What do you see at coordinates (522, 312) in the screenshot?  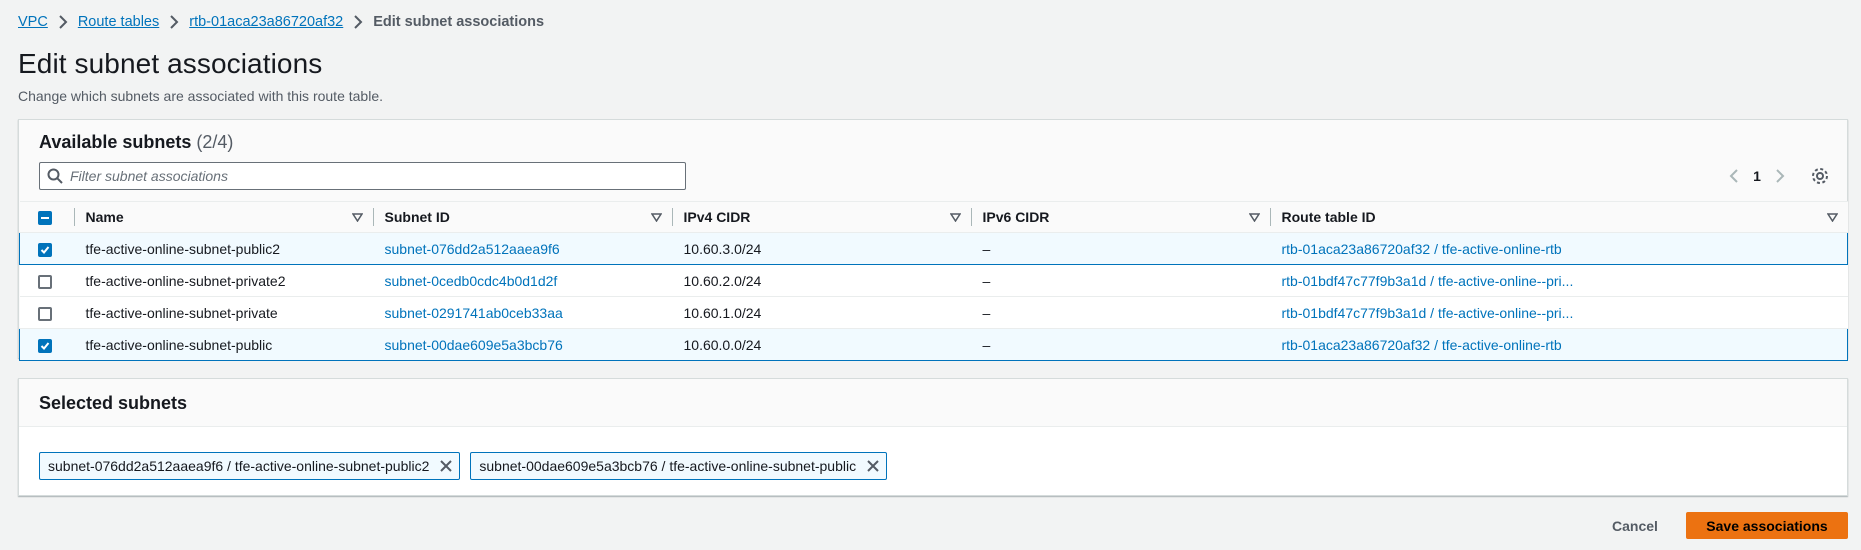 I see `subnet-id-link: subnet-0291741ab0ceb33aa` at bounding box center [522, 312].